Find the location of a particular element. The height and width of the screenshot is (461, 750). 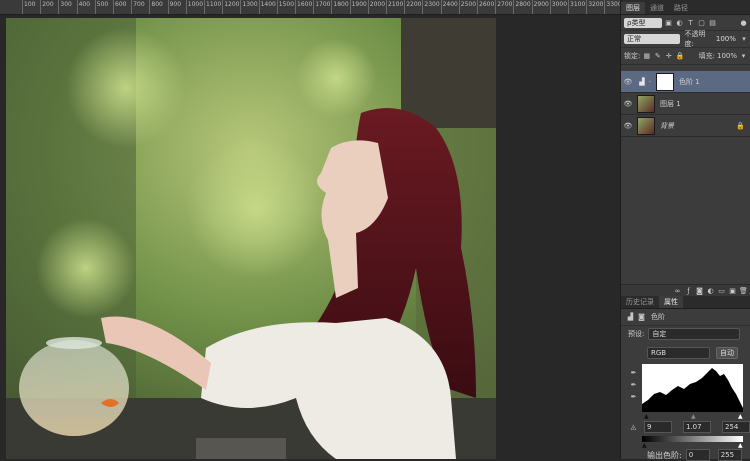

gray-eyedropper-icon: ✒ is located at coordinates (633, 384).